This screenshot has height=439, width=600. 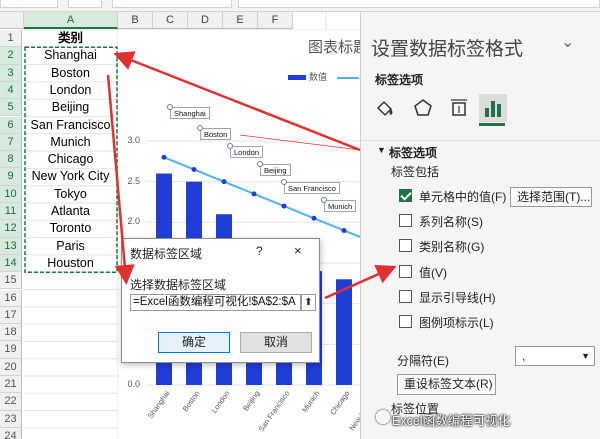 I want to click on row-header-22: 22, so click(x=11, y=402).